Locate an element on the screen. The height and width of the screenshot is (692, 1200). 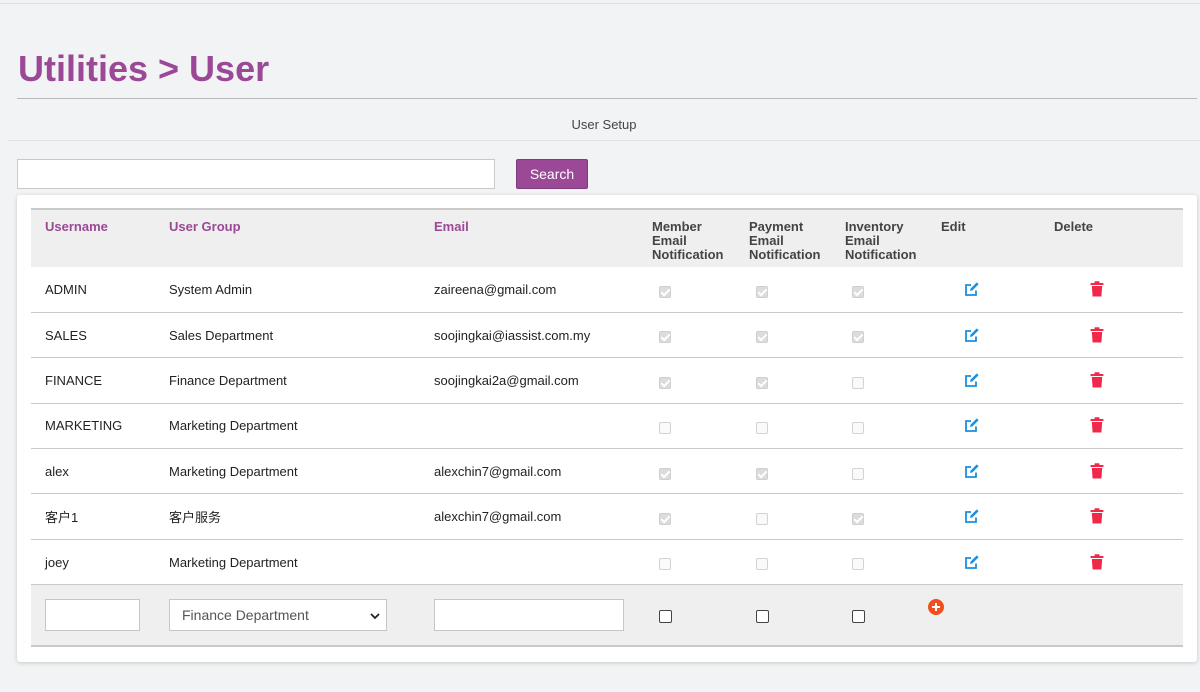
cell-username: 客户1 is located at coordinates (62, 518).